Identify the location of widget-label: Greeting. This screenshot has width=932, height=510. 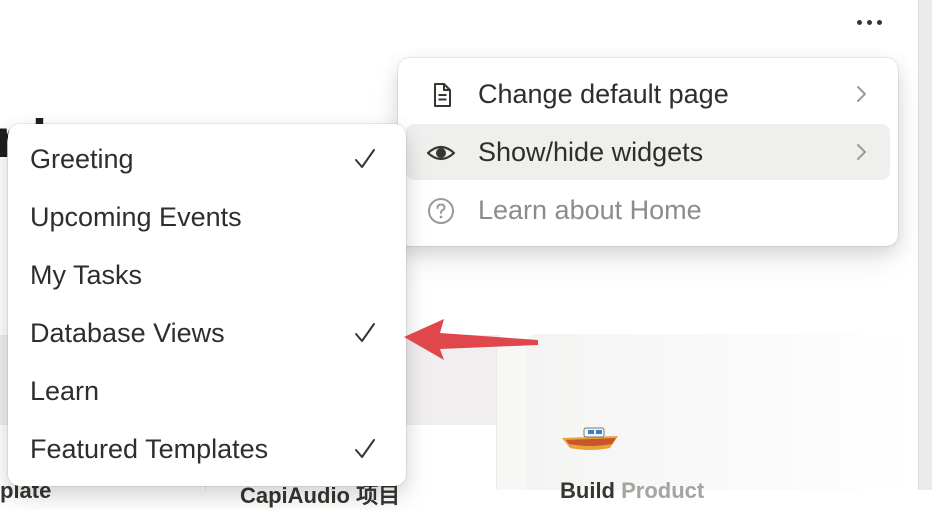
(82, 159).